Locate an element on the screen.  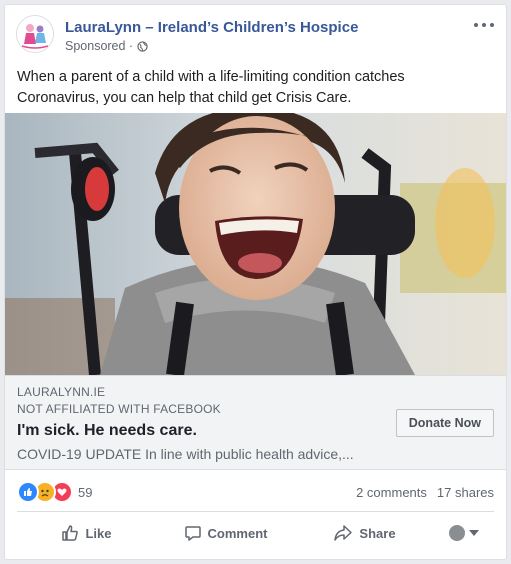
post-actions-bar: Like Comment Share is located at coordinates (255, 533).